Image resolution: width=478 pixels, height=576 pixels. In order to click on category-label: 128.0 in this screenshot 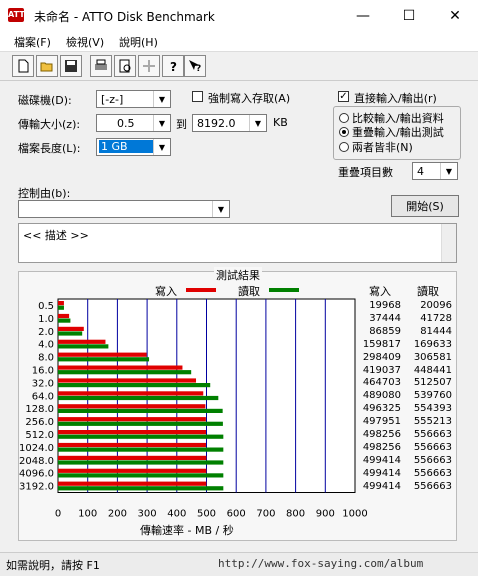, I will do `click(39, 409)`.